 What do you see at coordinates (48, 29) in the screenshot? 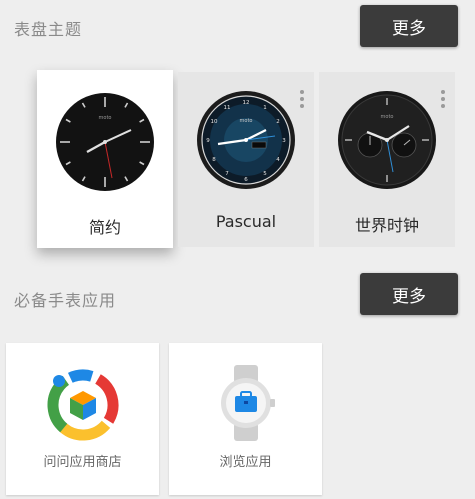
I see `watch-faces-section-title: 表盘主题` at bounding box center [48, 29].